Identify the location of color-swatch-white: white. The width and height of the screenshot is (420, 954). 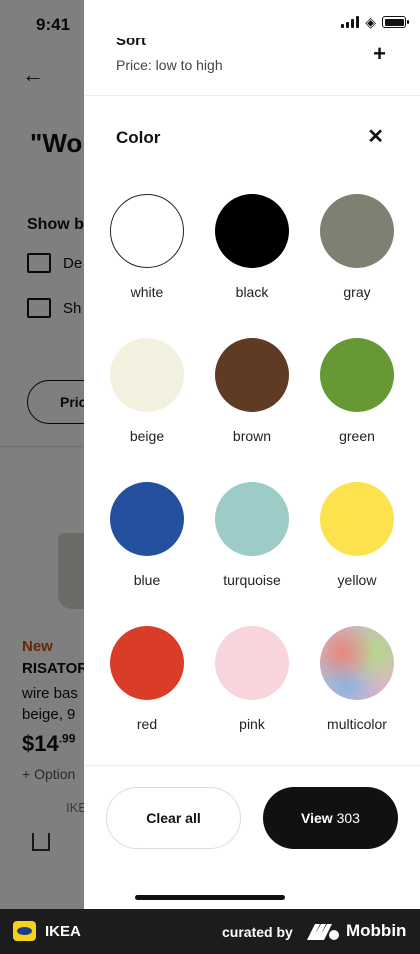
(147, 247).